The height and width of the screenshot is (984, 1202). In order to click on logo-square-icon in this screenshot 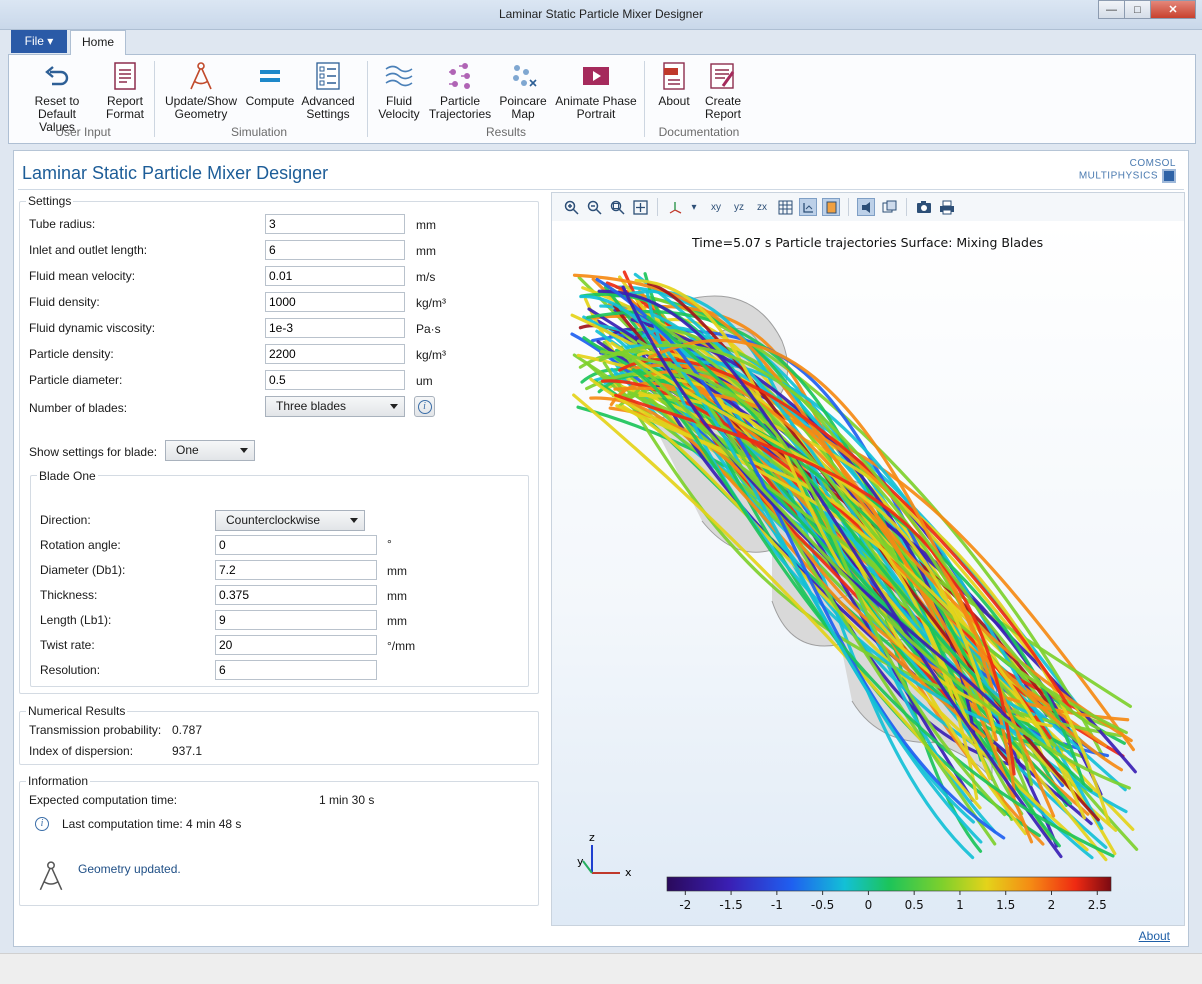, I will do `click(1169, 176)`.